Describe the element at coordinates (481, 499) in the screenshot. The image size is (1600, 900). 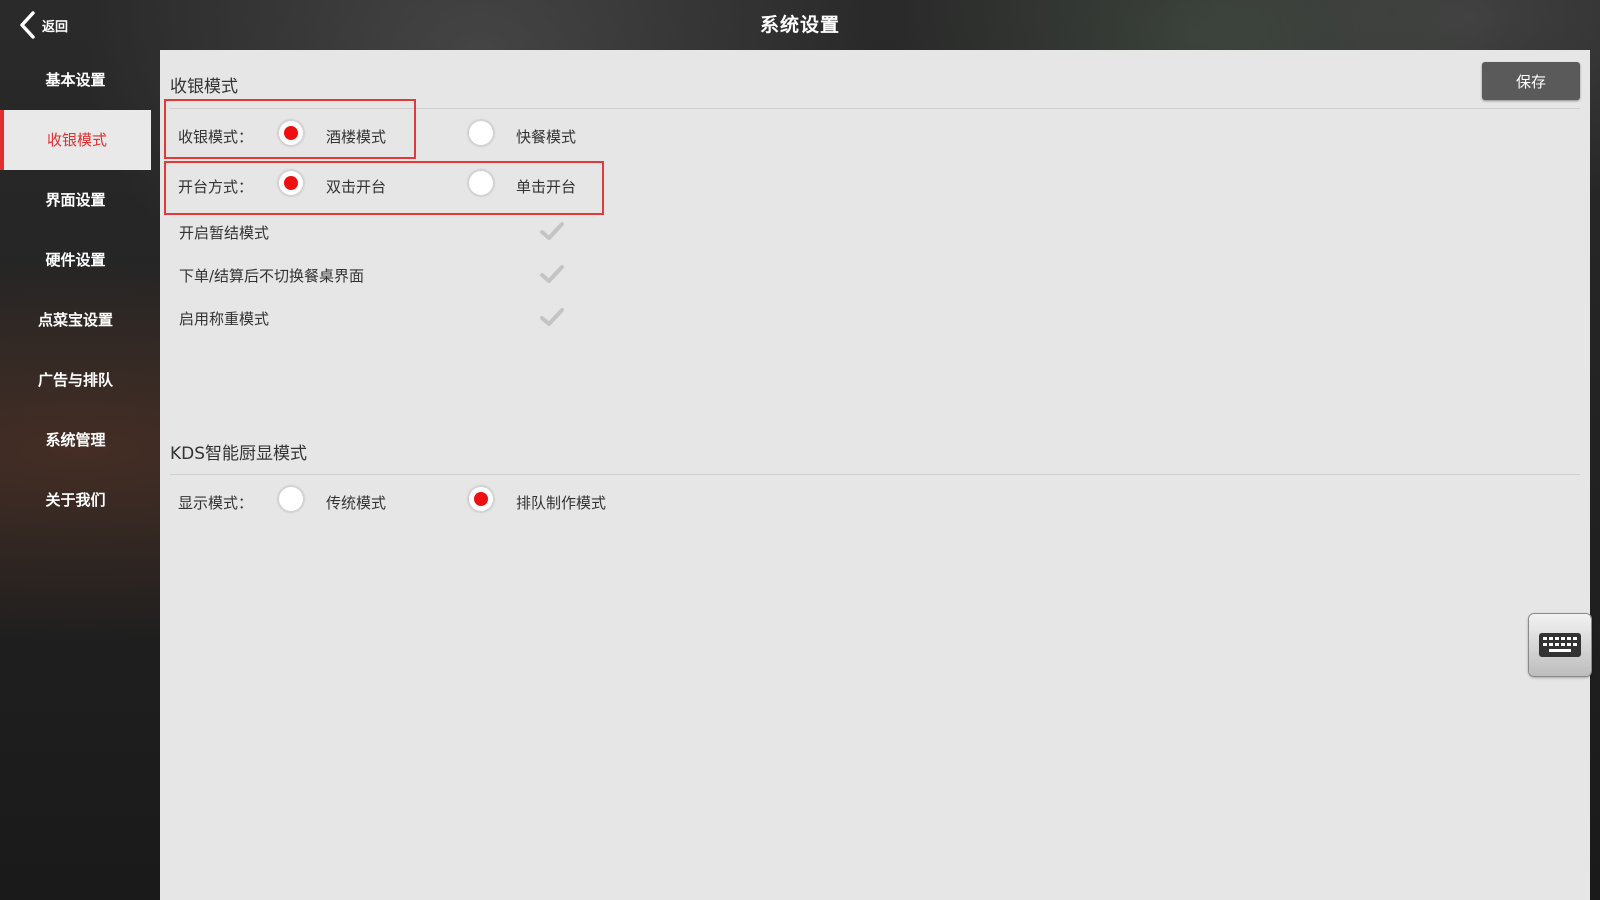
I see `radio-queue-production-mode` at that location.